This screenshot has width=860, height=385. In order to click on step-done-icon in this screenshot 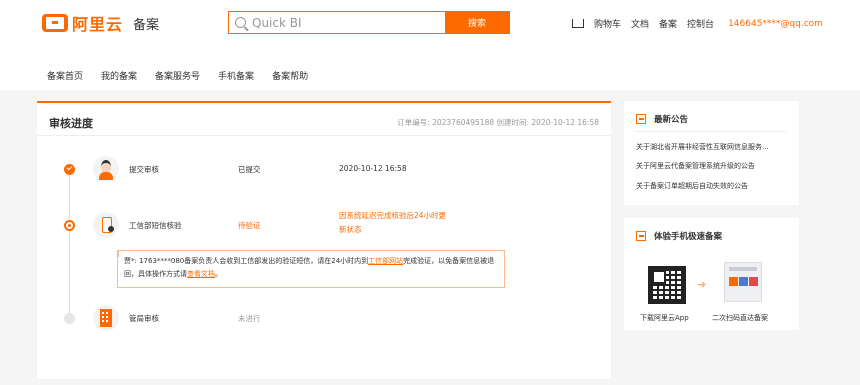, I will do `click(69, 169)`.